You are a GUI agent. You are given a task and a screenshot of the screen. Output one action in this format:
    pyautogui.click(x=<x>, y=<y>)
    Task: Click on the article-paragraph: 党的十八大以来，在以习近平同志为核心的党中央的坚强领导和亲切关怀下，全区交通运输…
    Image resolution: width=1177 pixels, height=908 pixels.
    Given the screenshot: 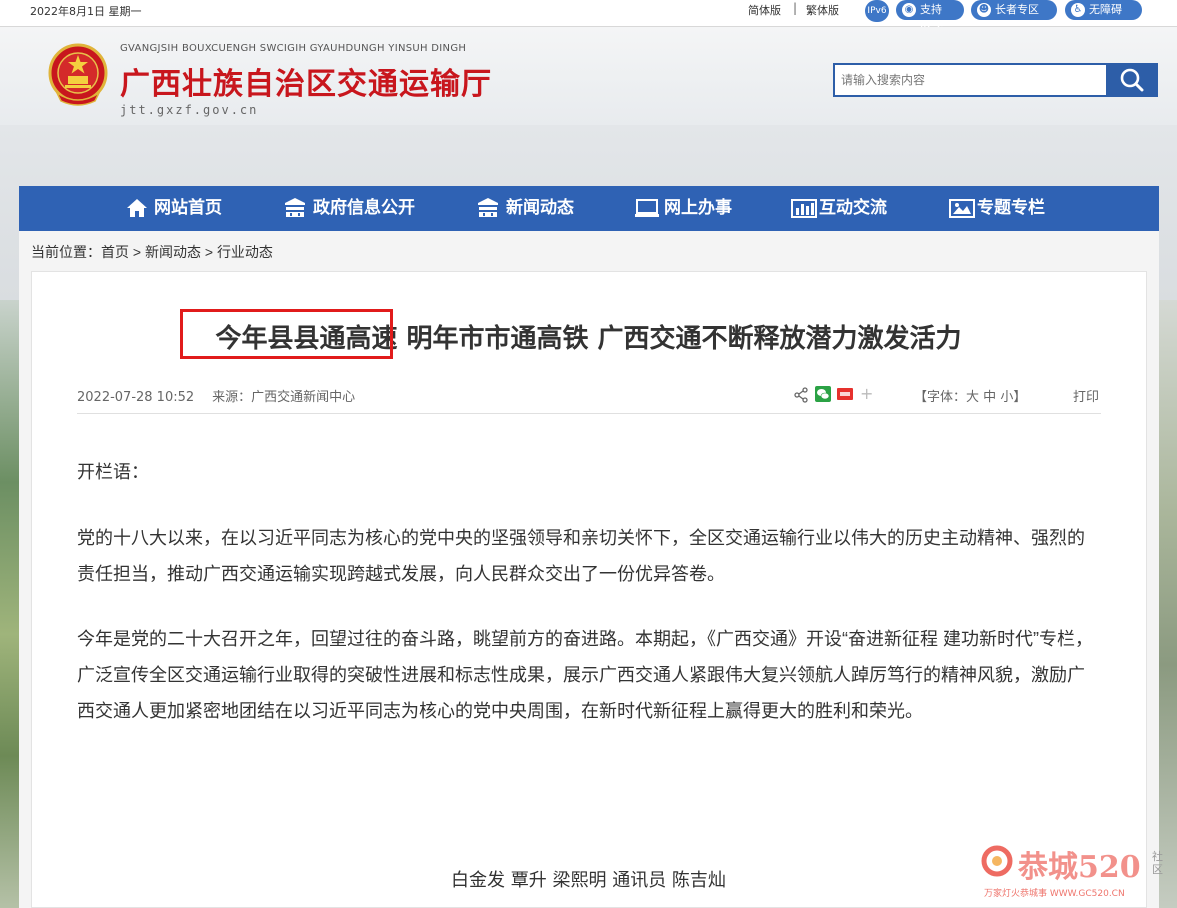 What is the action you would take?
    pyautogui.click(x=581, y=556)
    